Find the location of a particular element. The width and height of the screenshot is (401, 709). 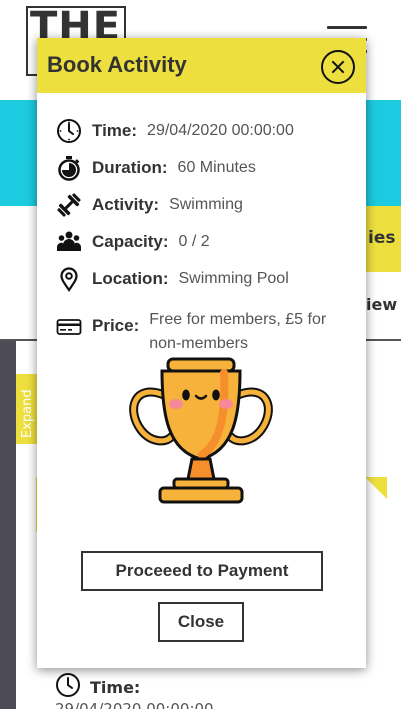

location-value: Swimming Pool is located at coordinates (233, 278).